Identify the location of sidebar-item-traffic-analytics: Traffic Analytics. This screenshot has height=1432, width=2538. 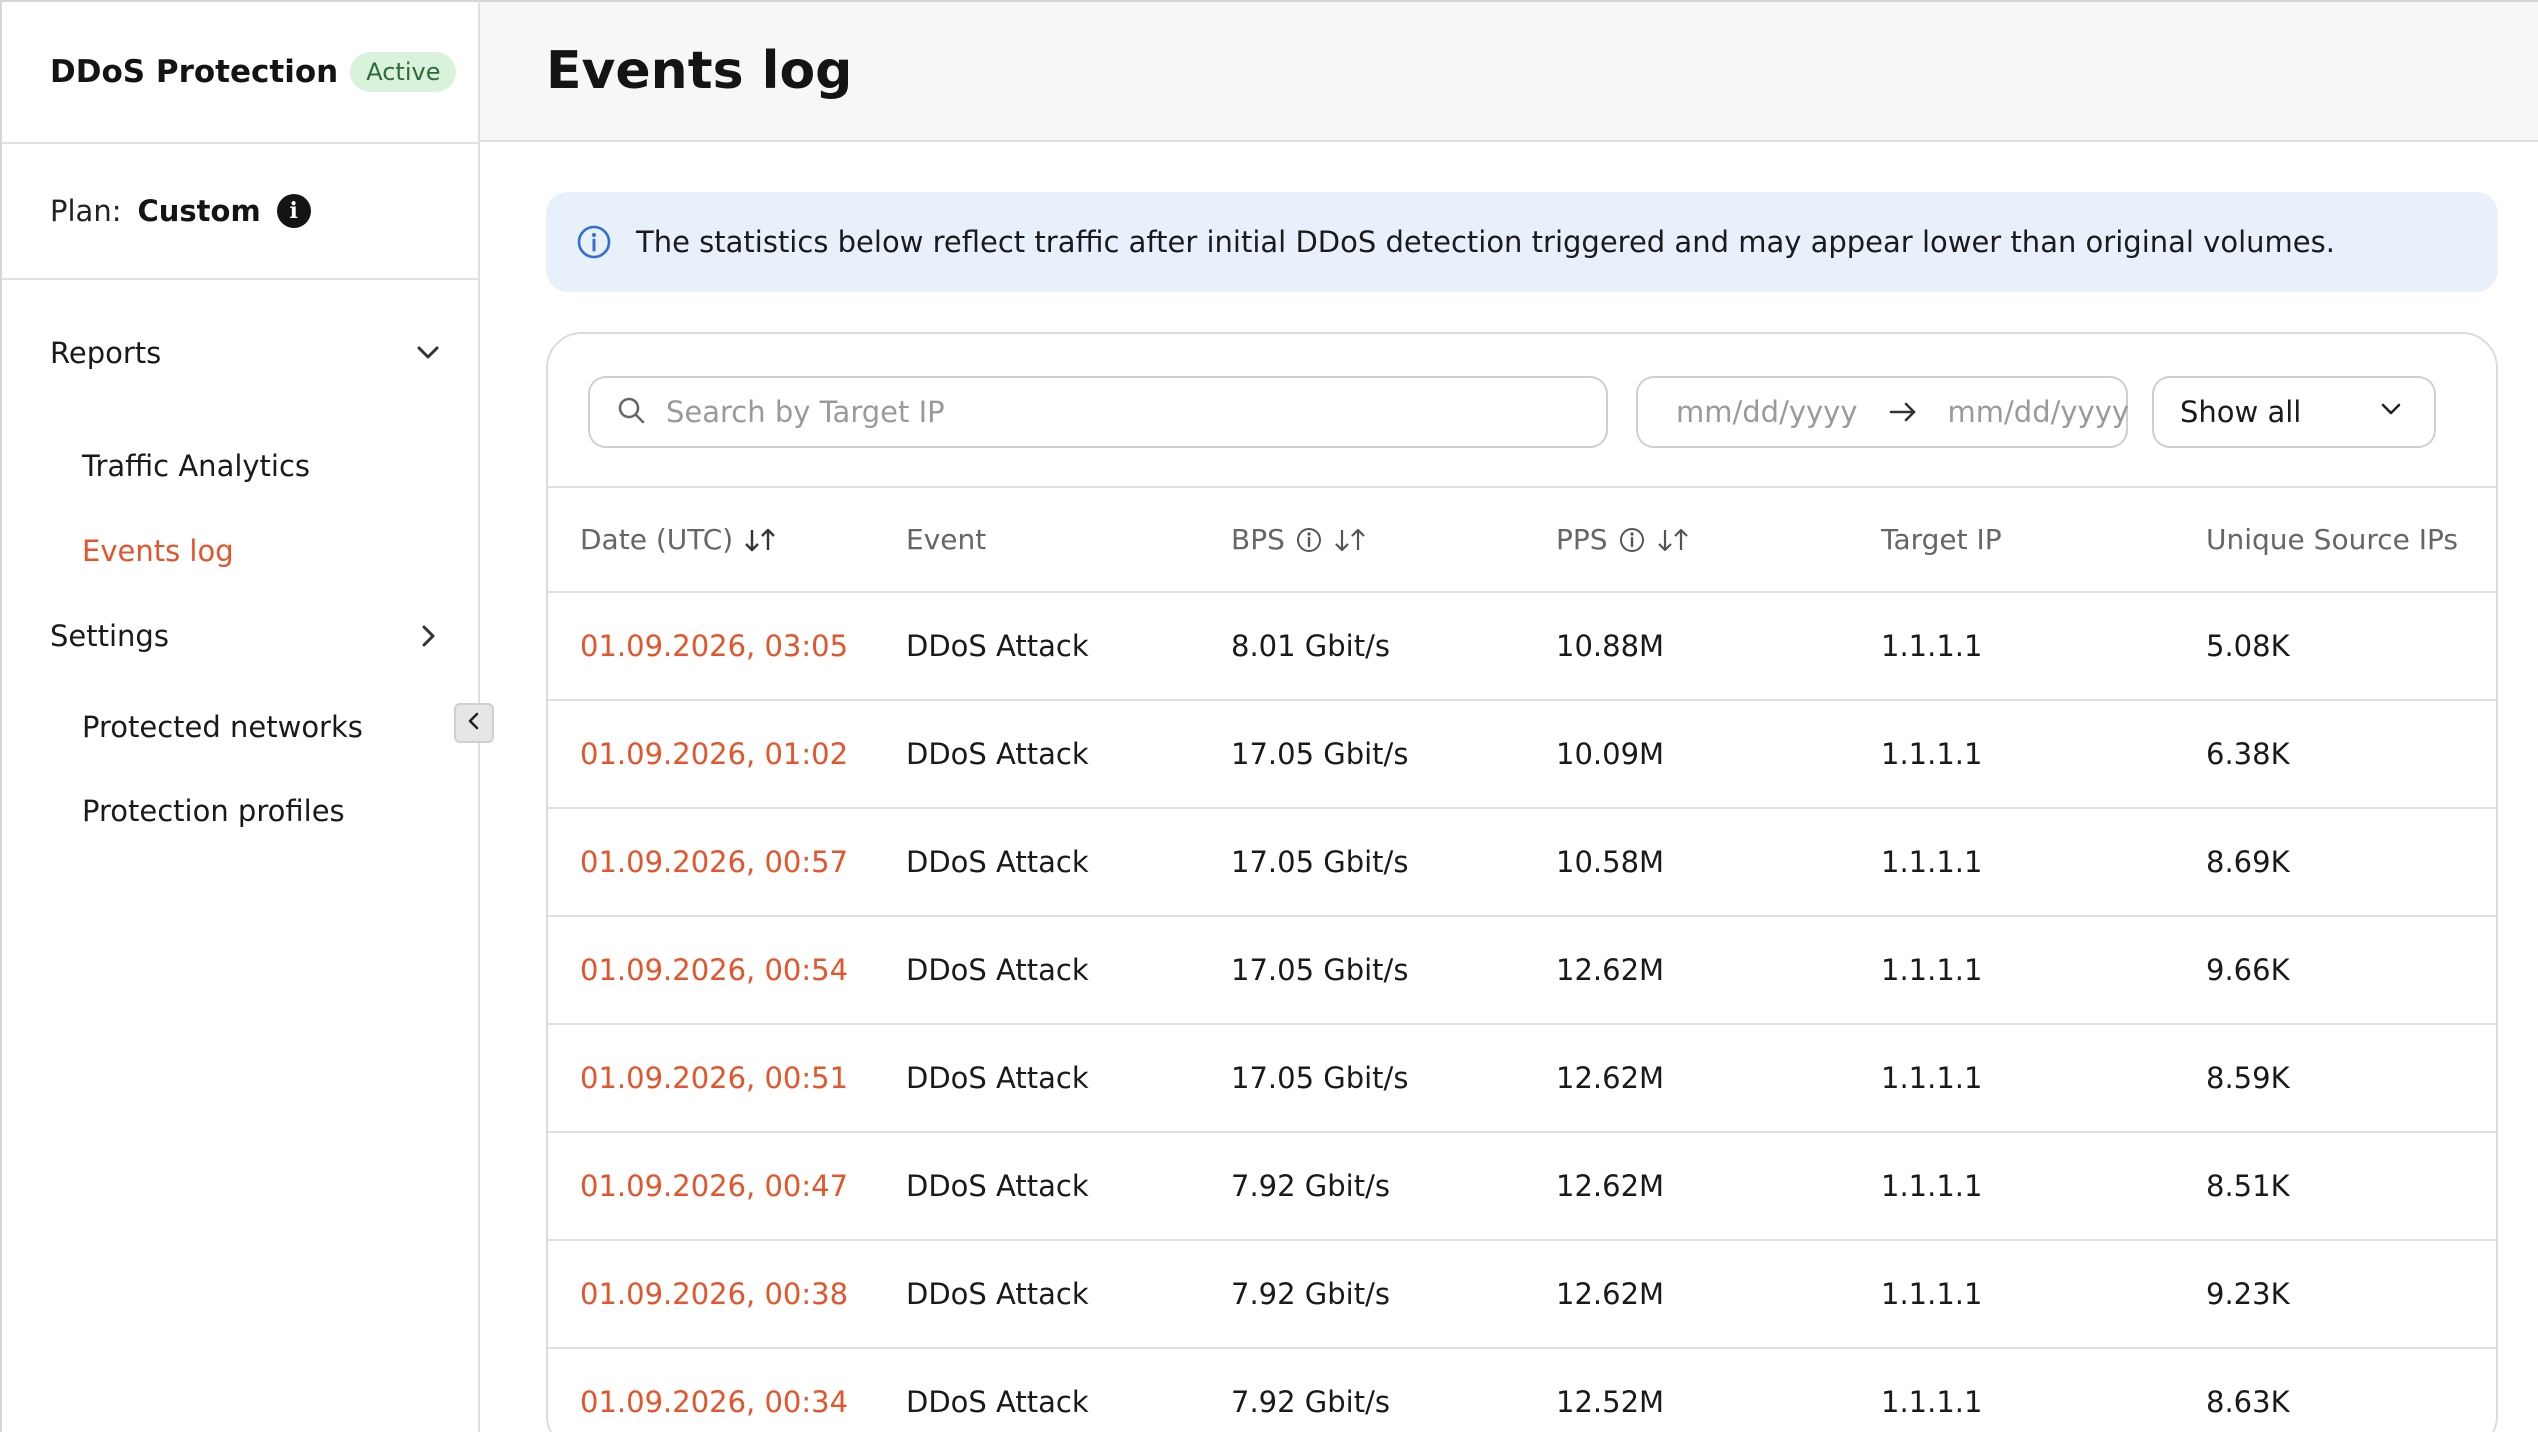
(196, 466).